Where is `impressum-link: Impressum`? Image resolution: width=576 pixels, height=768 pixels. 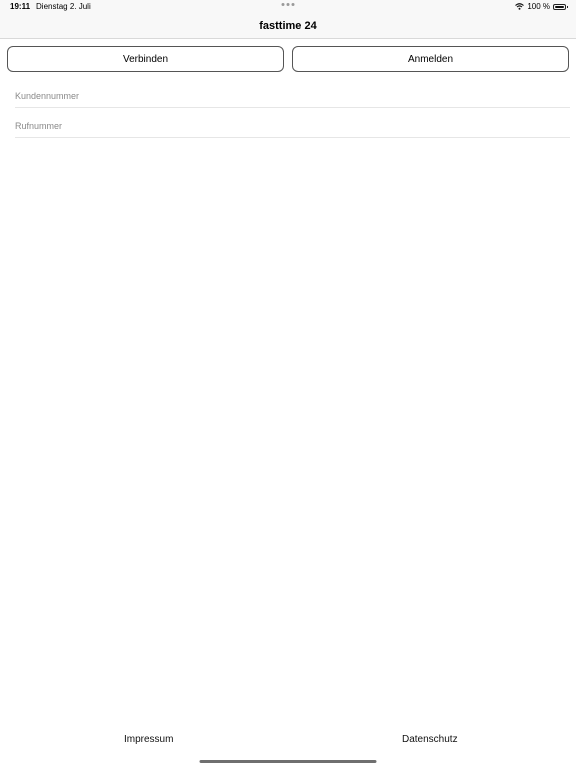 impressum-link: Impressum is located at coordinates (148, 739).